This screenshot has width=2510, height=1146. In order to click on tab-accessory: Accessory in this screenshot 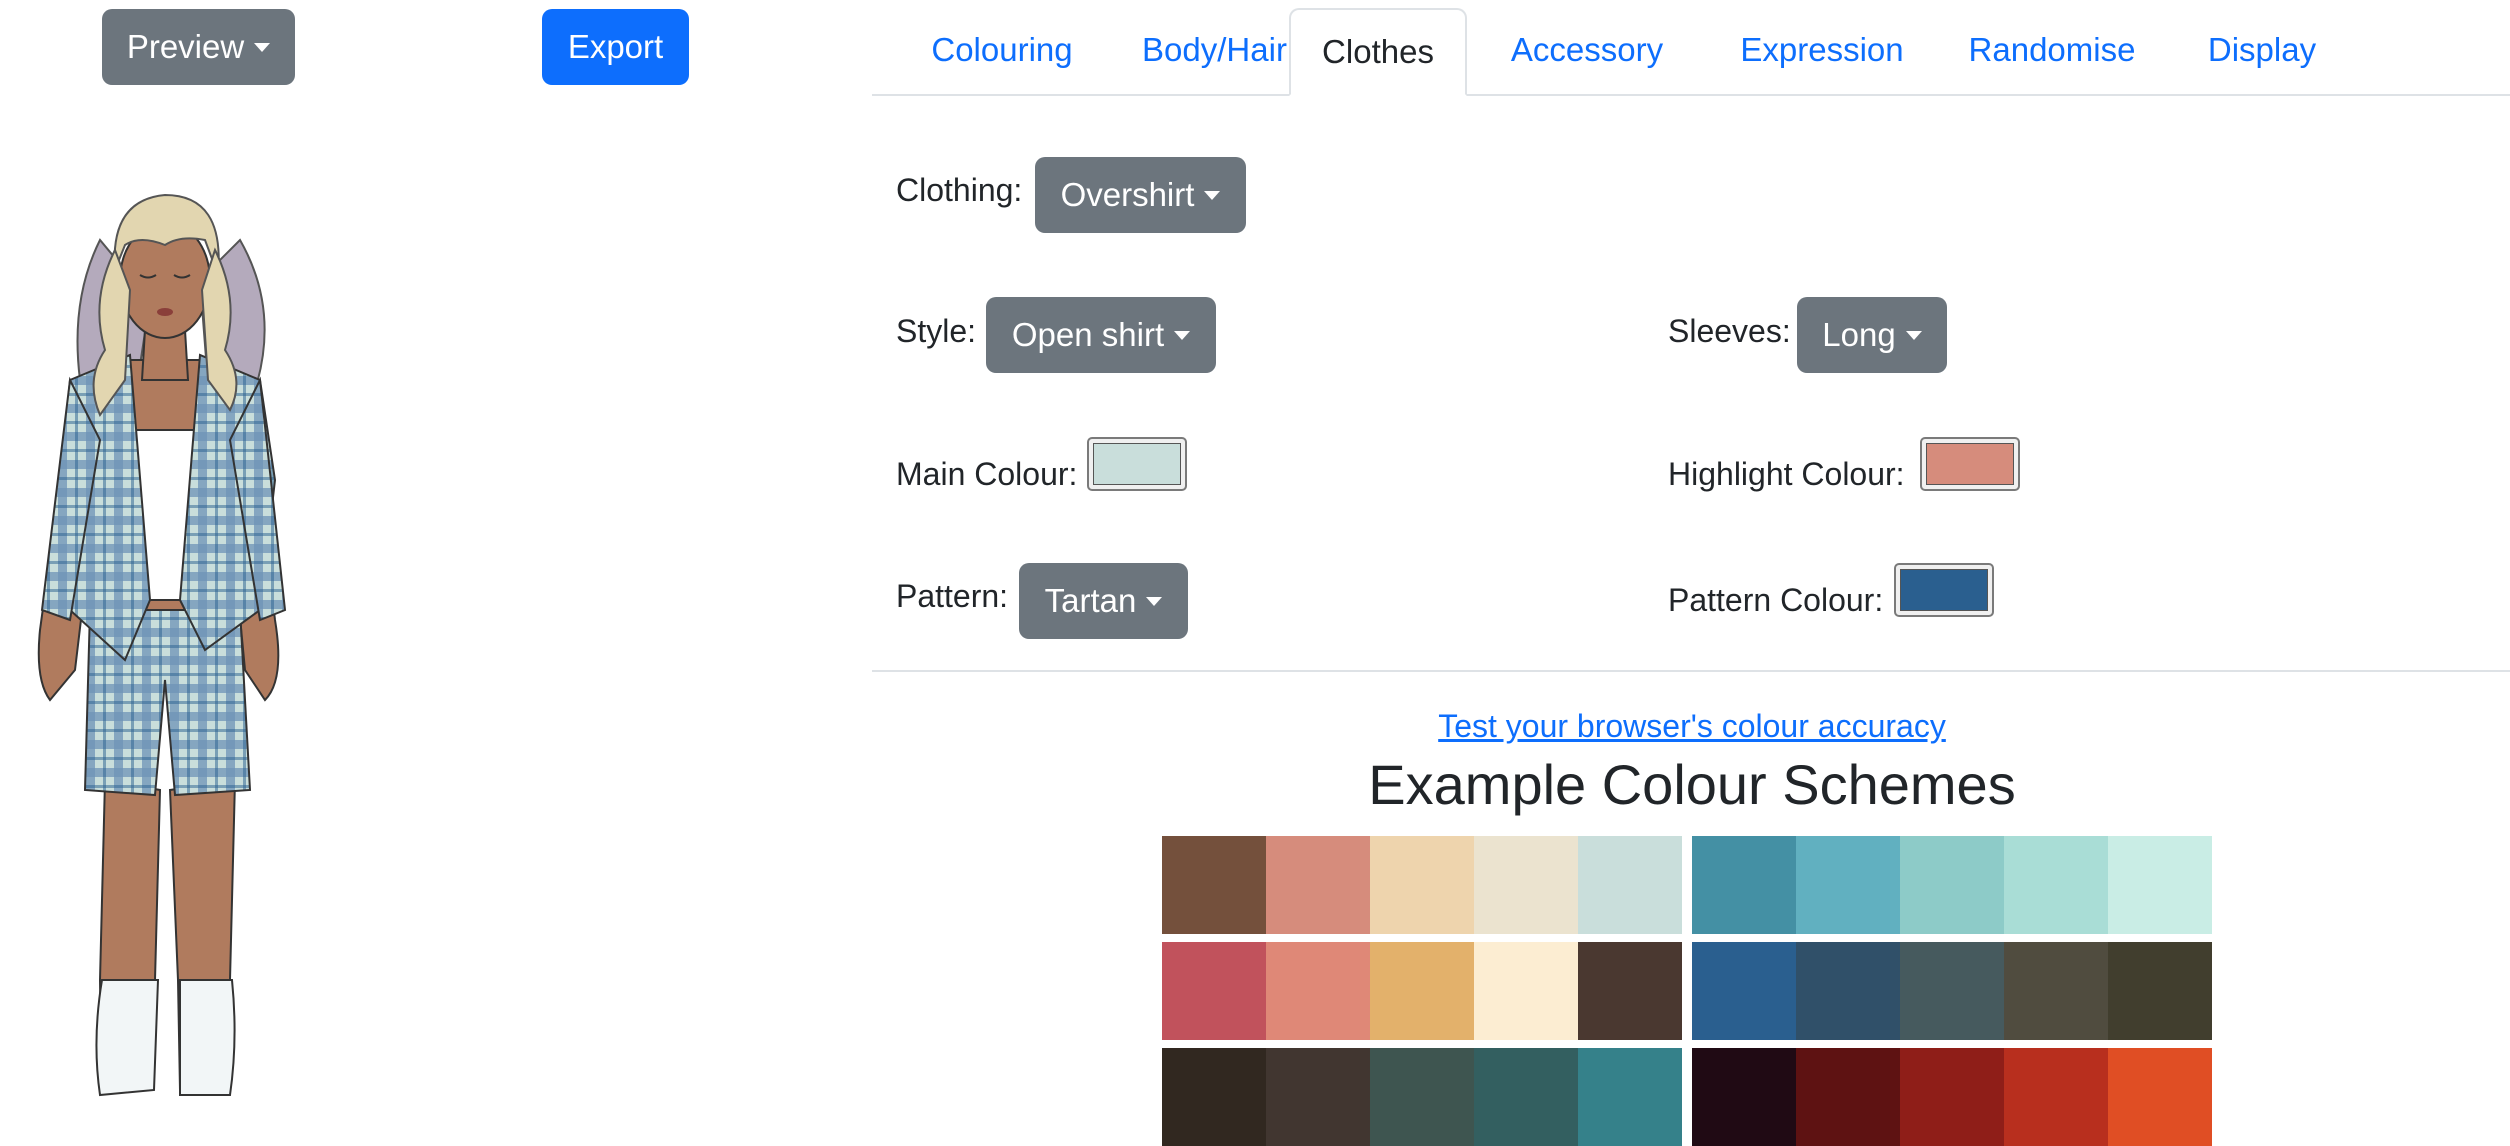, I will do `click(1587, 50)`.